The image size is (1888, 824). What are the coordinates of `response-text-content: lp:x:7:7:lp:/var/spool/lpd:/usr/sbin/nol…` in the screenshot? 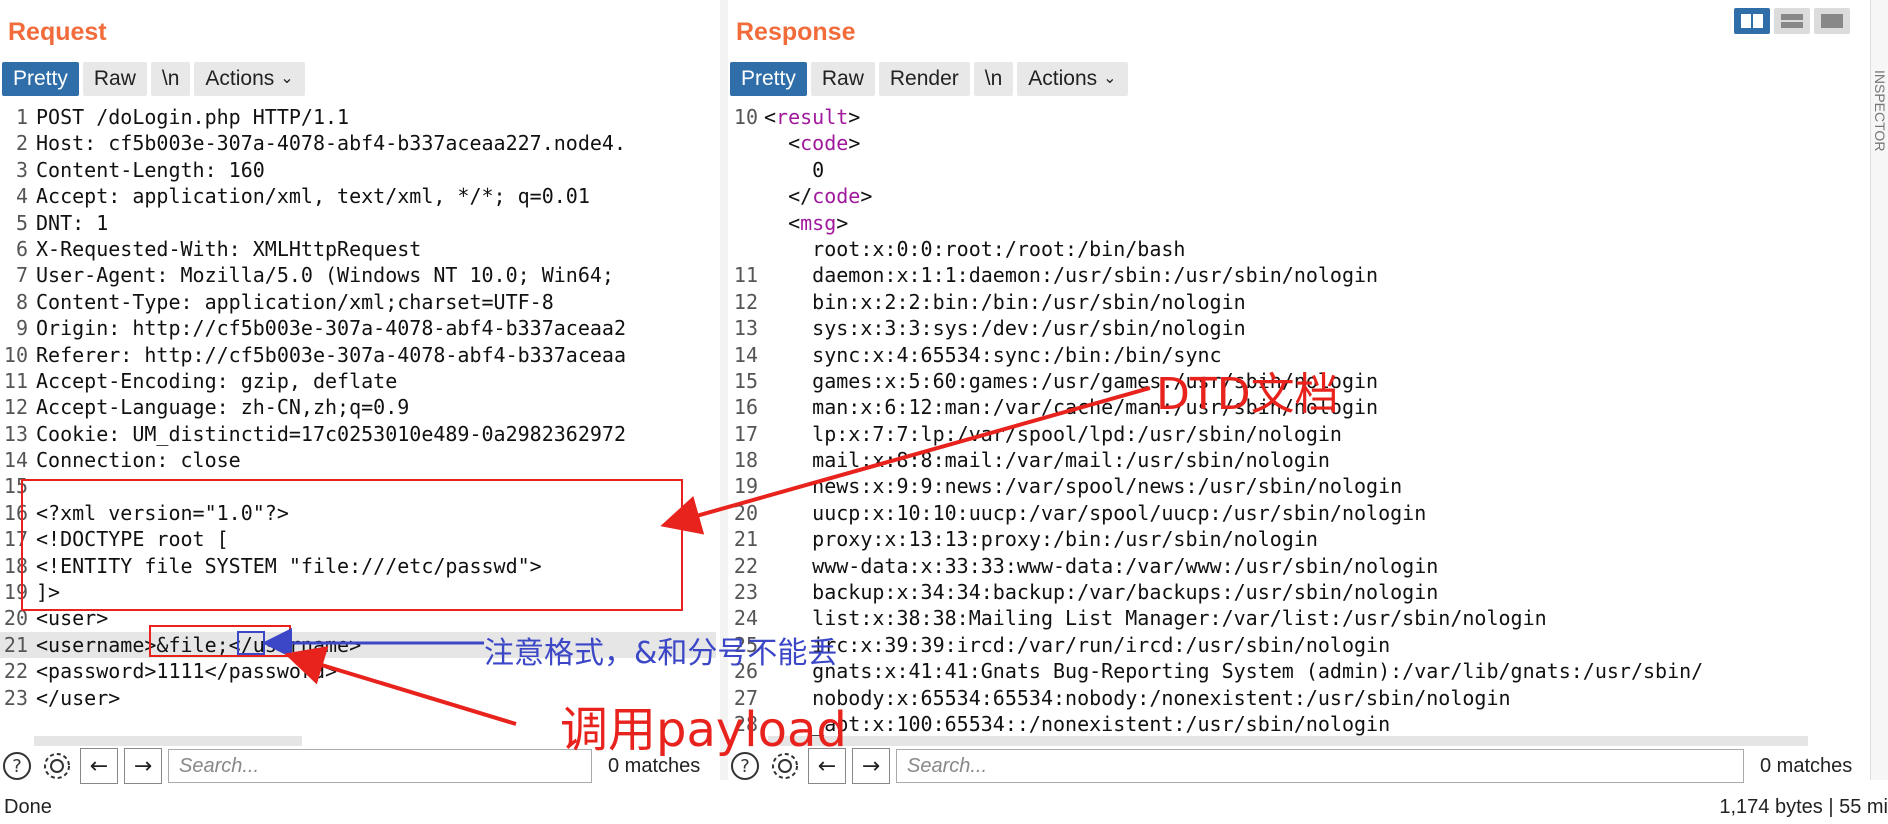 It's located at (1077, 433).